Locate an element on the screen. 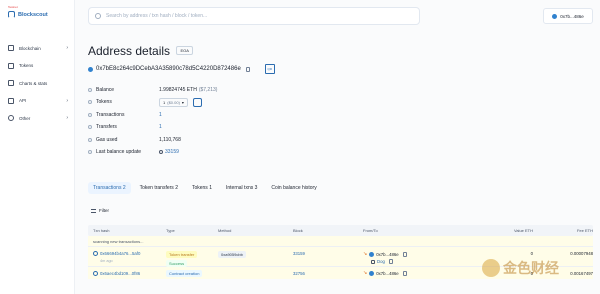  column-header: Type is located at coordinates (170, 230).